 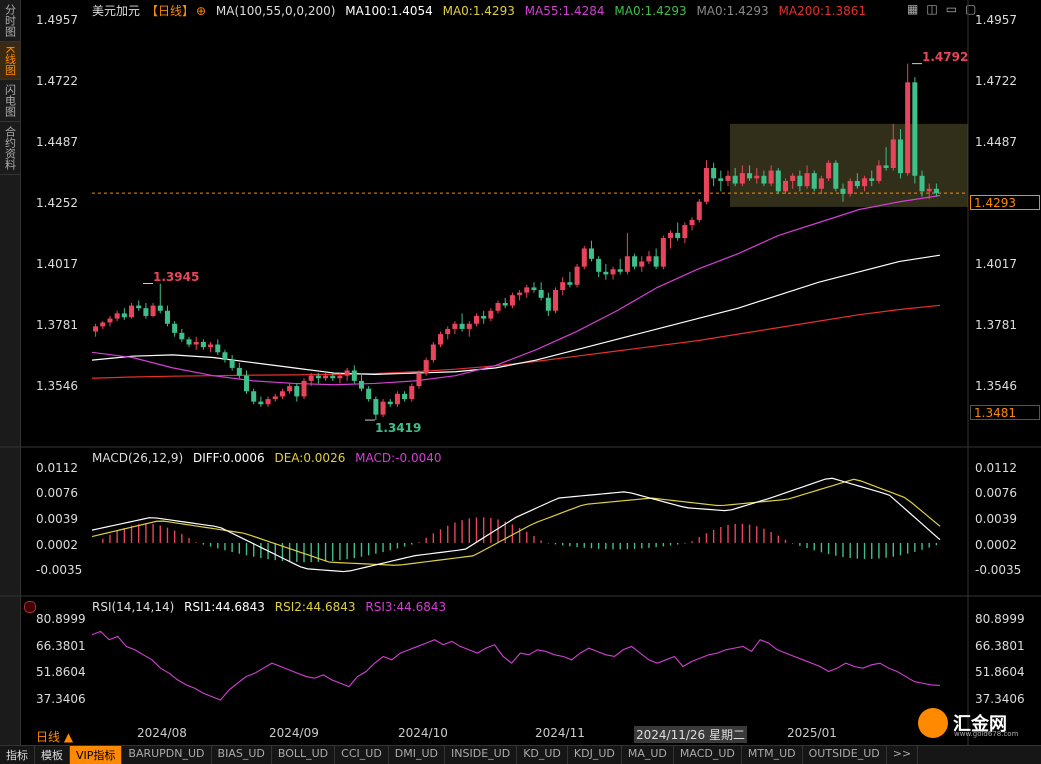 I want to click on consolidation-box, so click(x=849, y=165).